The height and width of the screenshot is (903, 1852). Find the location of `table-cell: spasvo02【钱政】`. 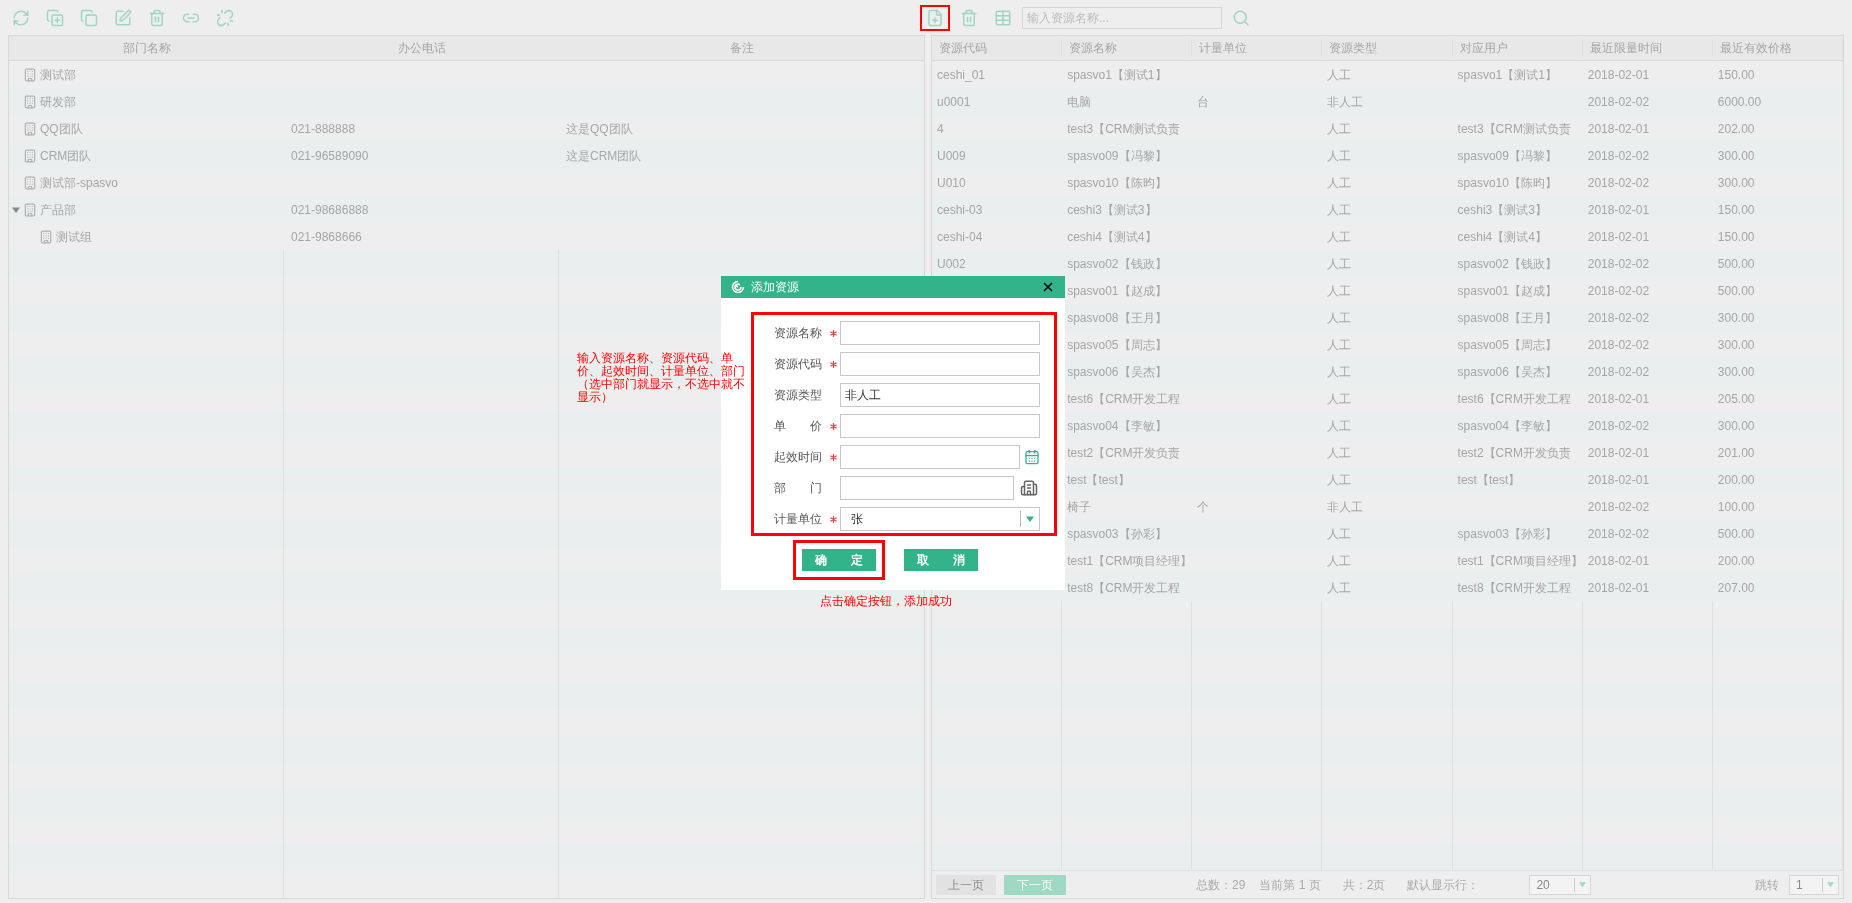

table-cell: spasvo02【钱政】 is located at coordinates (1507, 263).